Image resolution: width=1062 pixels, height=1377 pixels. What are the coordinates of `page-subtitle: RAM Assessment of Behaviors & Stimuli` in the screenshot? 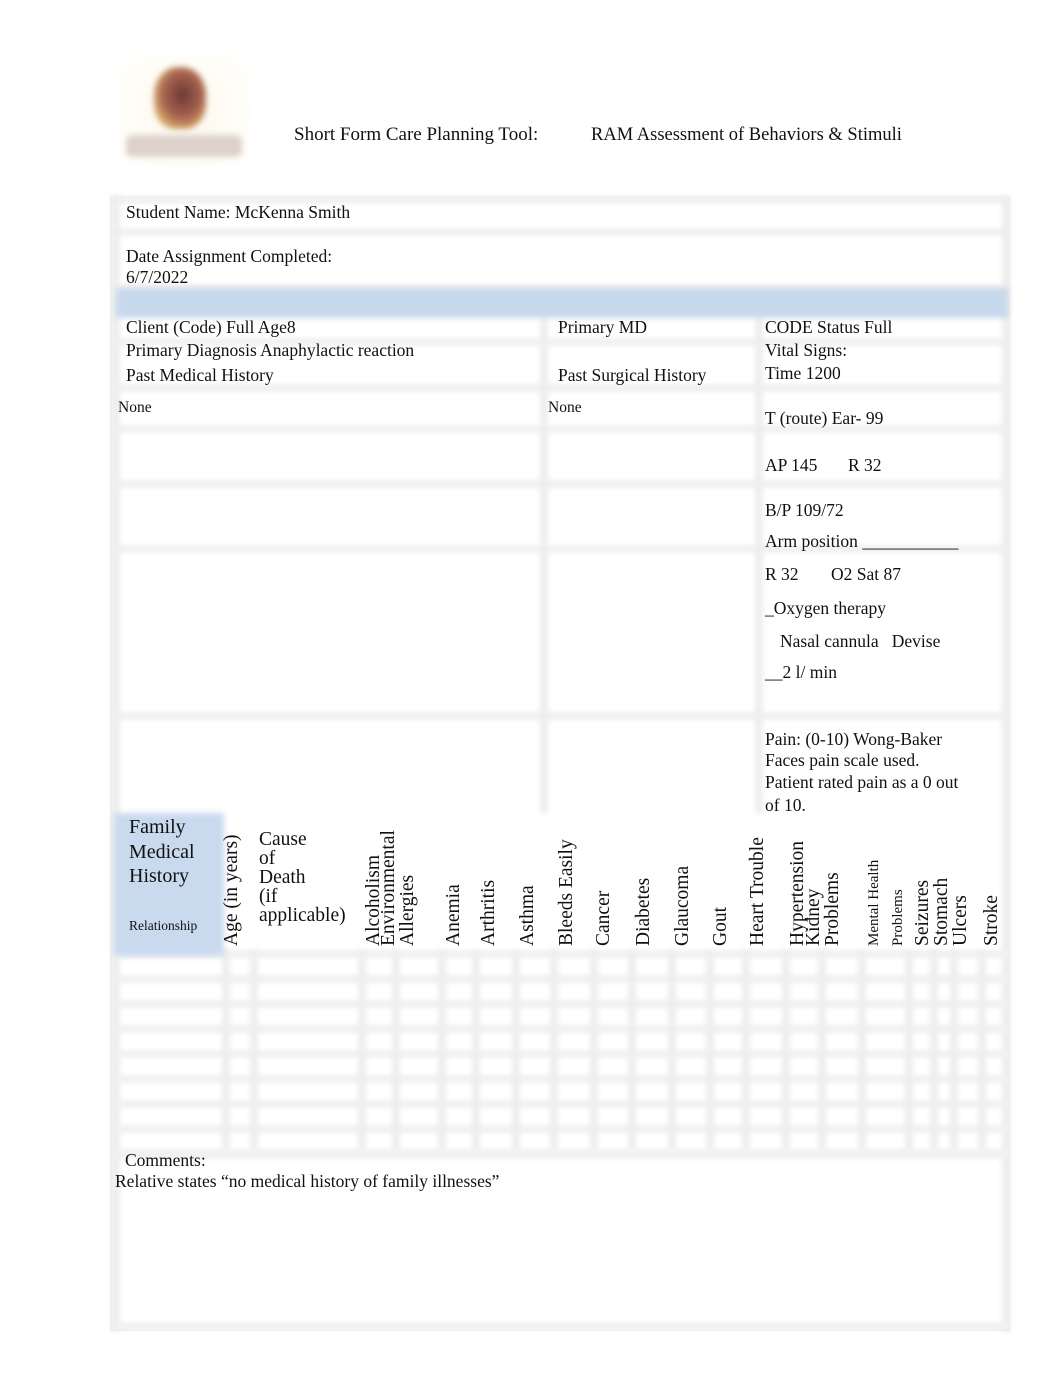 It's located at (746, 135).